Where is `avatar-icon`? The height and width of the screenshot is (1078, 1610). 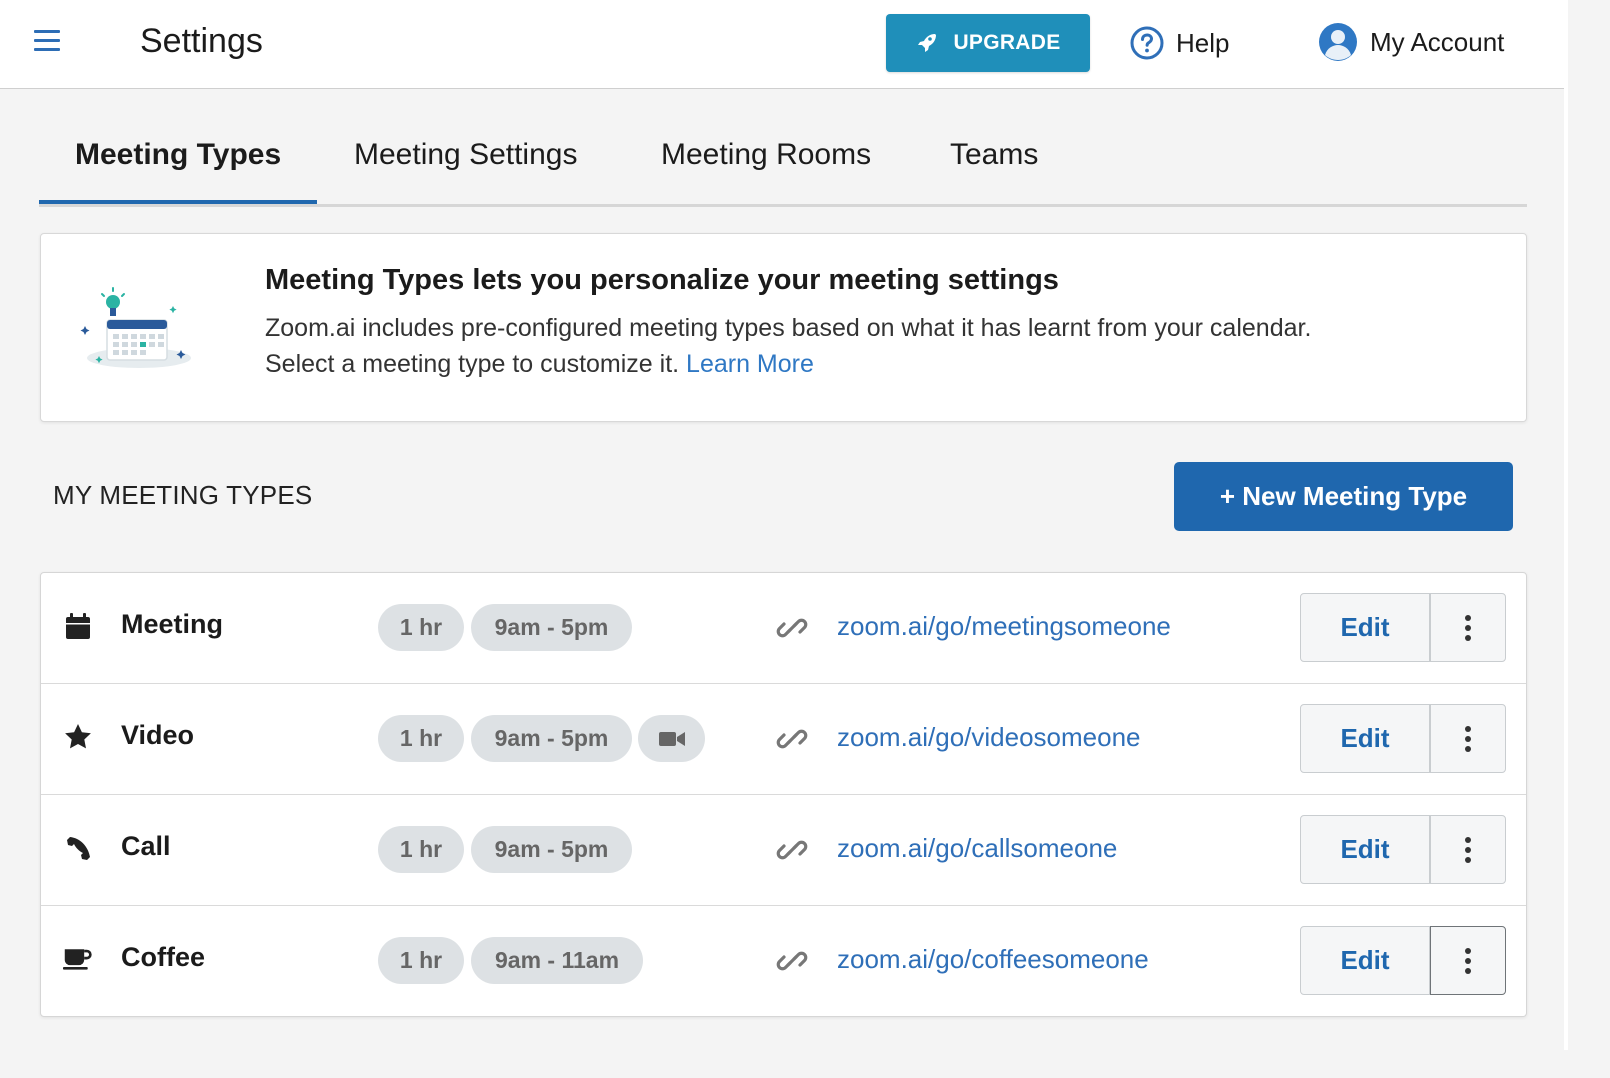
avatar-icon is located at coordinates (1338, 42).